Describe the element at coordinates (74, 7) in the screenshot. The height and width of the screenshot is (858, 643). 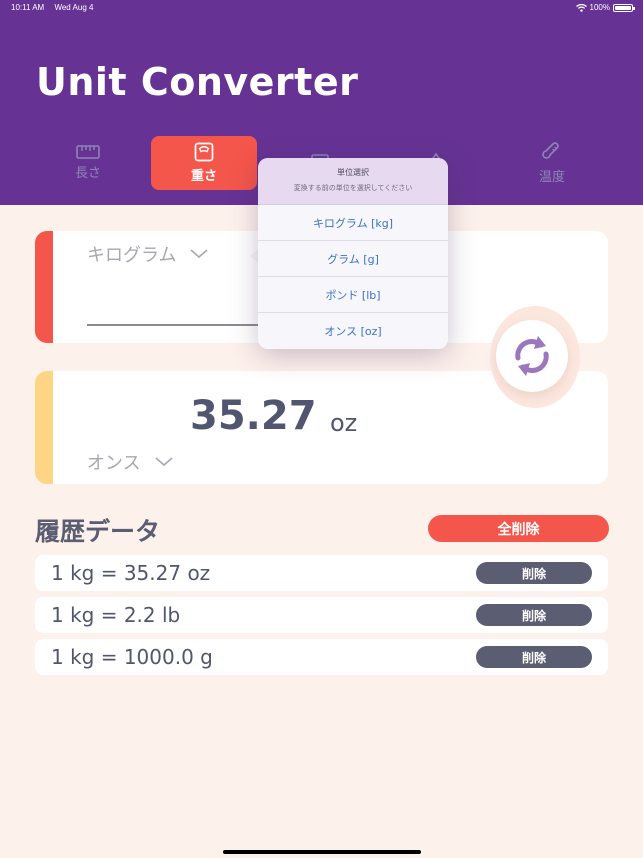
I see `status-date: Wed Aug 4` at that location.